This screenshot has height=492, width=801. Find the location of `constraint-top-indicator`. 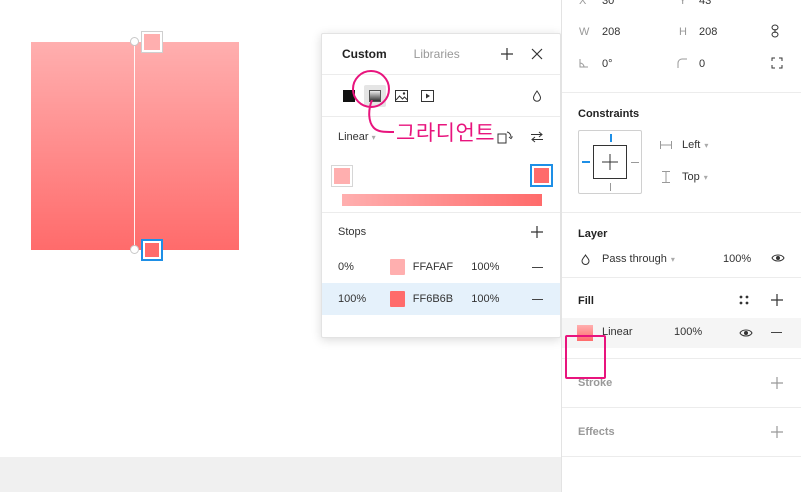

constraint-top-indicator is located at coordinates (611, 138).